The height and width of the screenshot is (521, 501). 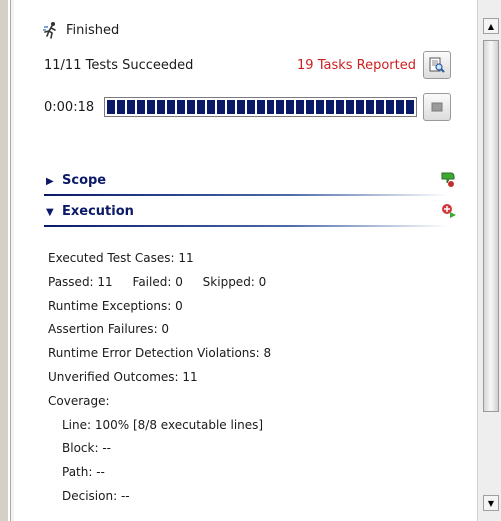 What do you see at coordinates (491, 226) in the screenshot?
I see `scroll-thumb` at bounding box center [491, 226].